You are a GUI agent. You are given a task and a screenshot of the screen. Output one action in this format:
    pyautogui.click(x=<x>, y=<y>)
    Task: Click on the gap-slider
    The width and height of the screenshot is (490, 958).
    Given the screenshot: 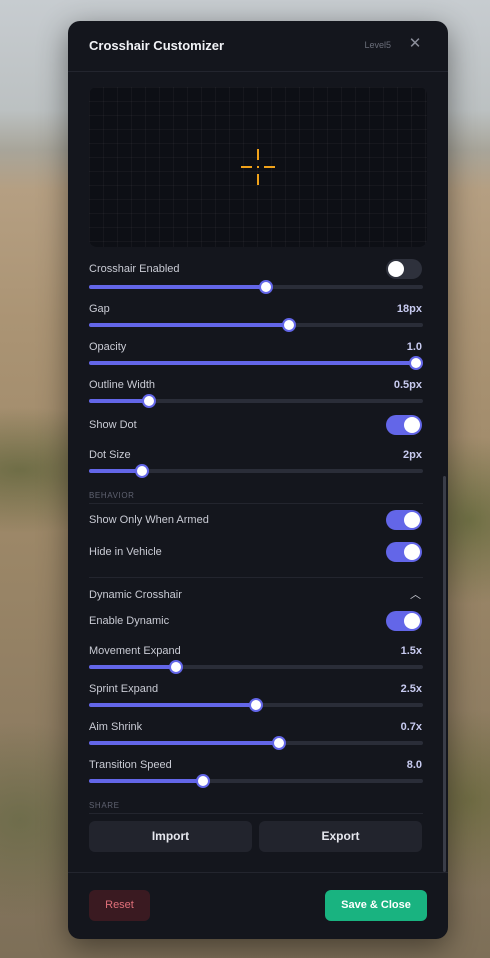 What is the action you would take?
    pyautogui.click(x=256, y=325)
    